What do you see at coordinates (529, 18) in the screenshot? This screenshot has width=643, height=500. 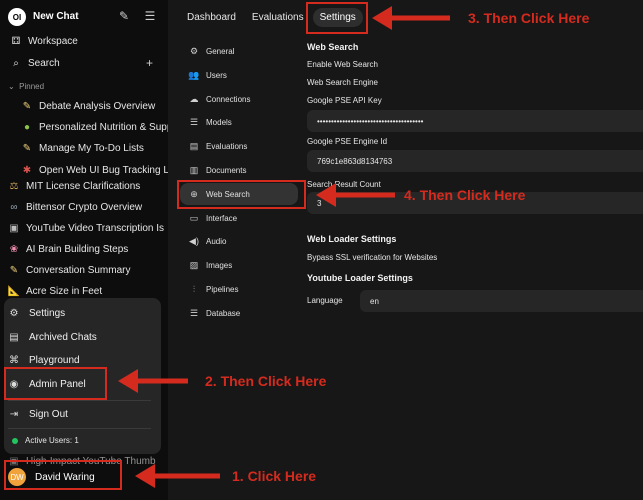 I see `step-3-label: 3. Then Click Here` at bounding box center [529, 18].